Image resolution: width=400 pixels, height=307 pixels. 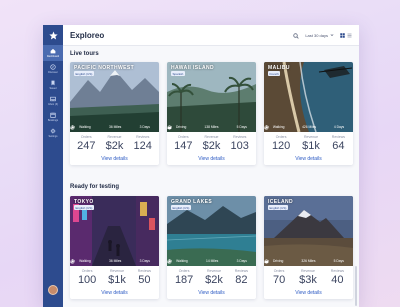 I want to click on sidebar-item-dashboard: Dashboard, so click(x=53, y=53).